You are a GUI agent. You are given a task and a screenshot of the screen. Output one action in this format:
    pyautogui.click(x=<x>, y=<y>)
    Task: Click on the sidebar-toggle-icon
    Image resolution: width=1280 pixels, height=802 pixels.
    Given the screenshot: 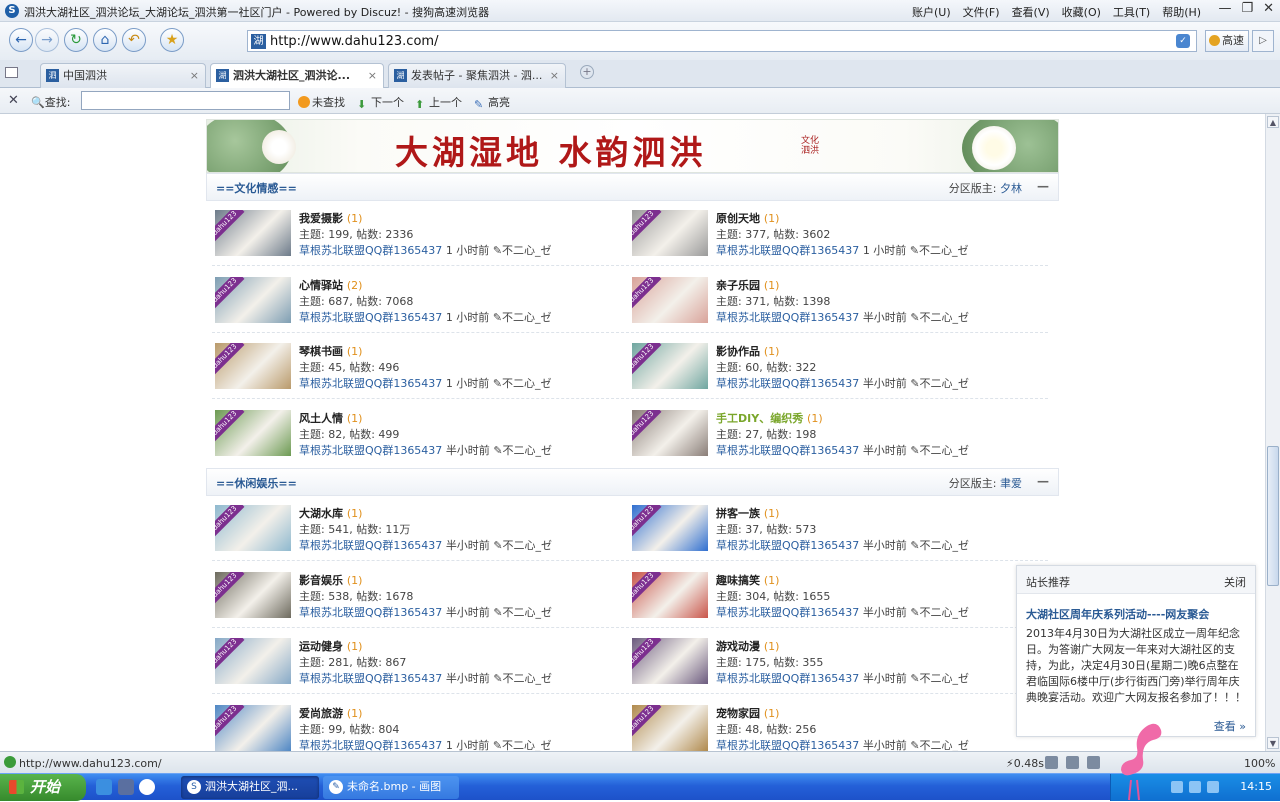 What is the action you would take?
    pyautogui.click(x=11, y=72)
    